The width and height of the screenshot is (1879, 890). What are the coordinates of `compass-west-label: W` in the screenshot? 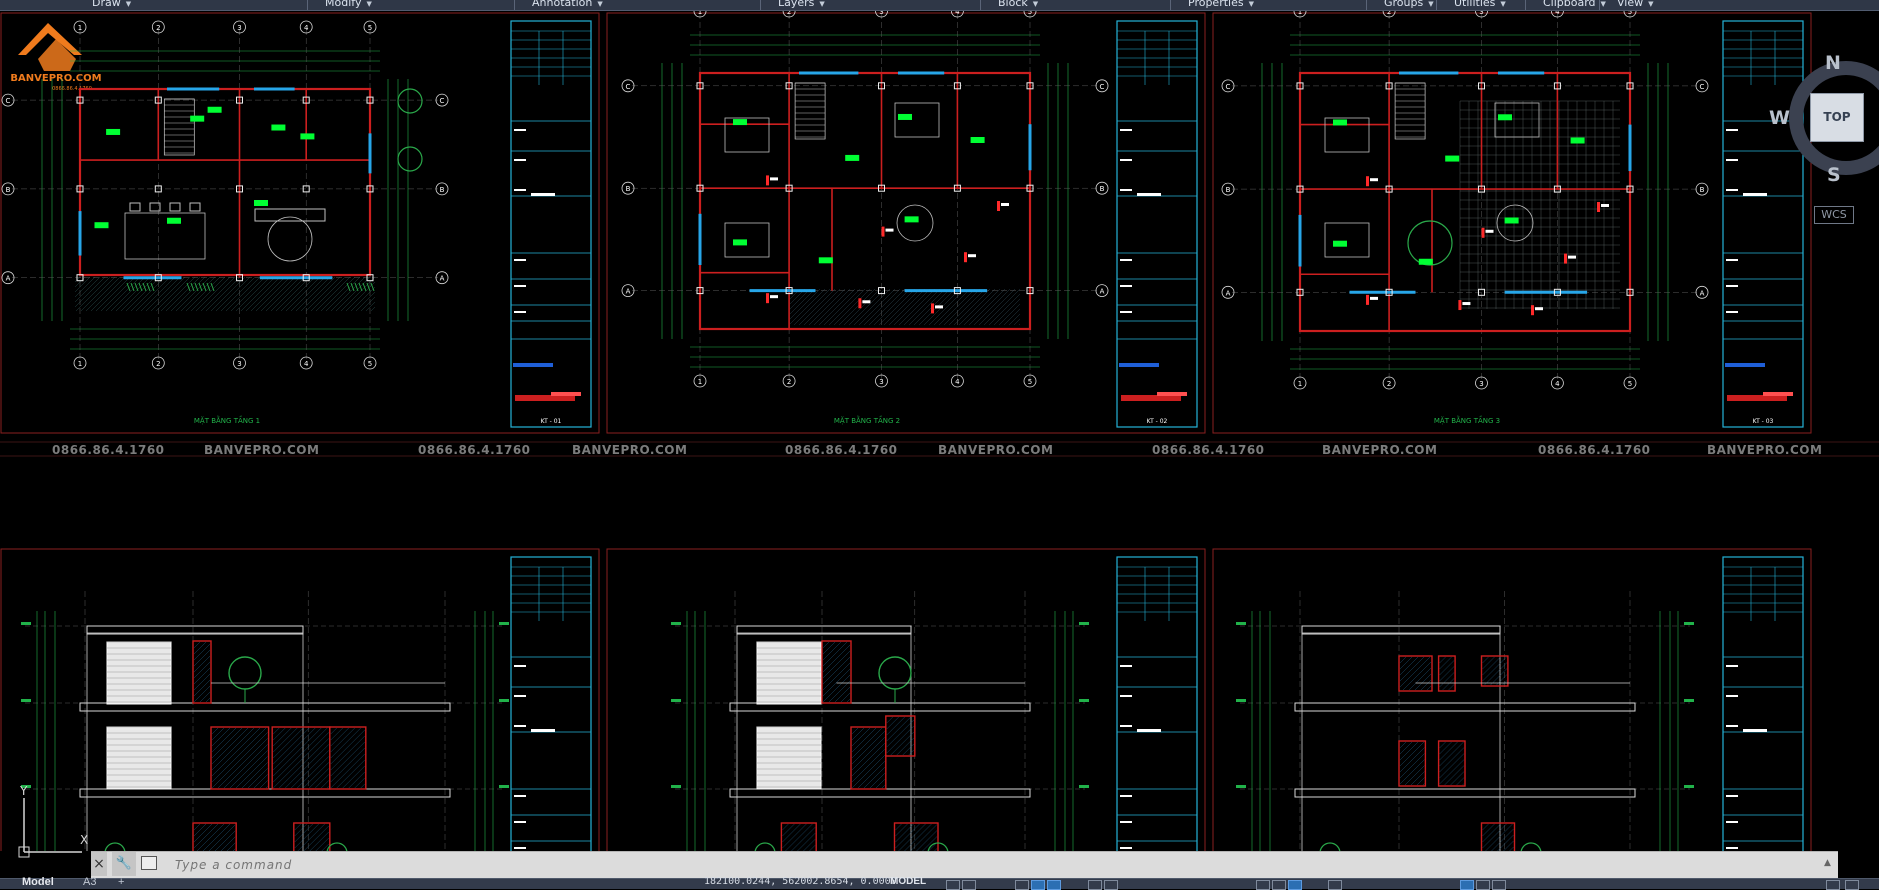 It's located at (1779, 118).